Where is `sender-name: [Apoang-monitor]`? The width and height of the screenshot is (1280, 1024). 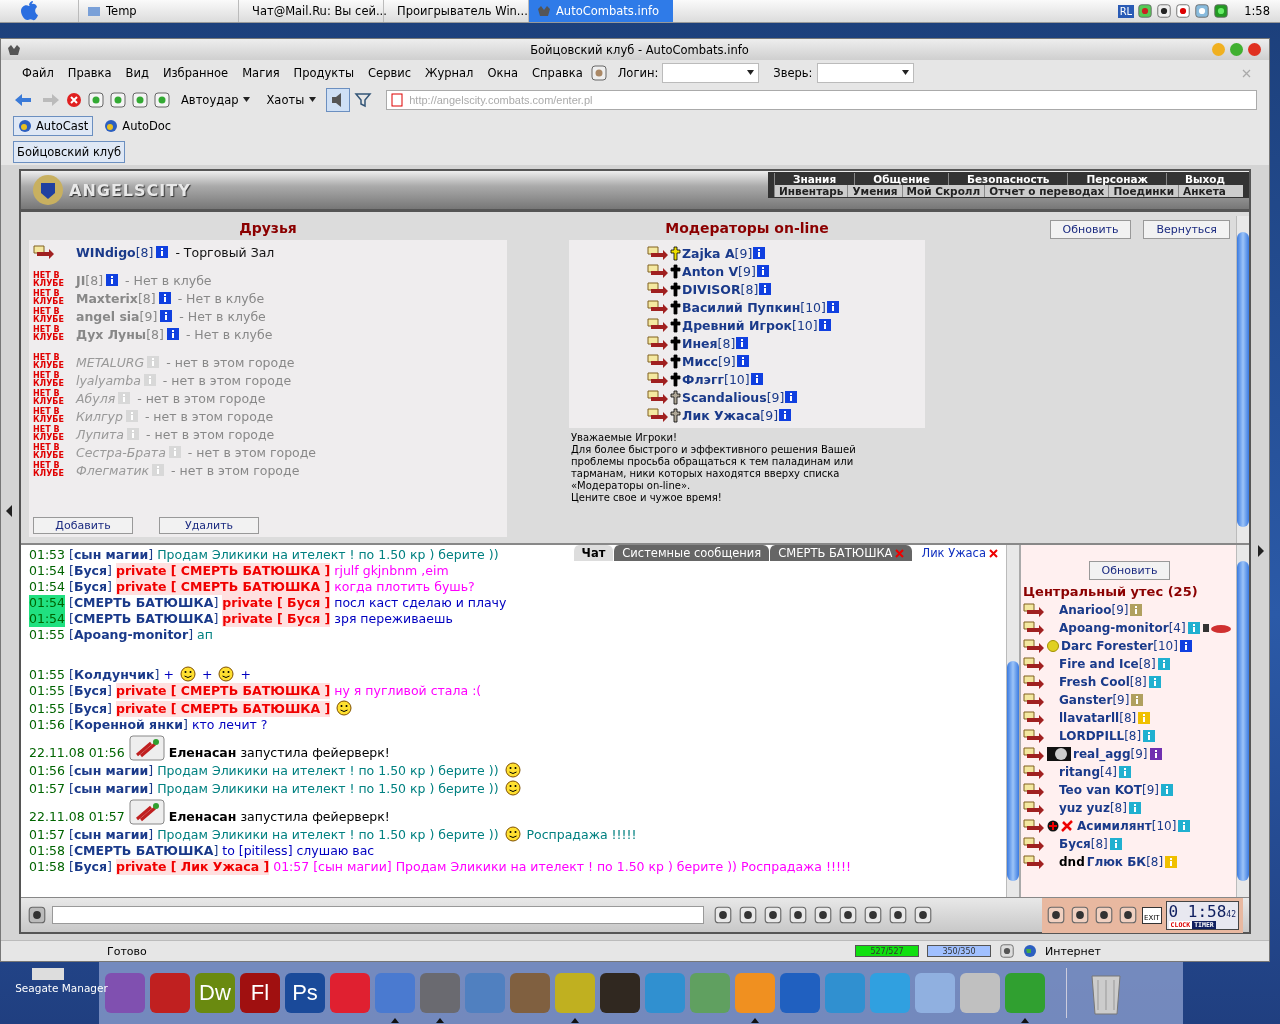 sender-name: [Apoang-monitor] is located at coordinates (131, 635).